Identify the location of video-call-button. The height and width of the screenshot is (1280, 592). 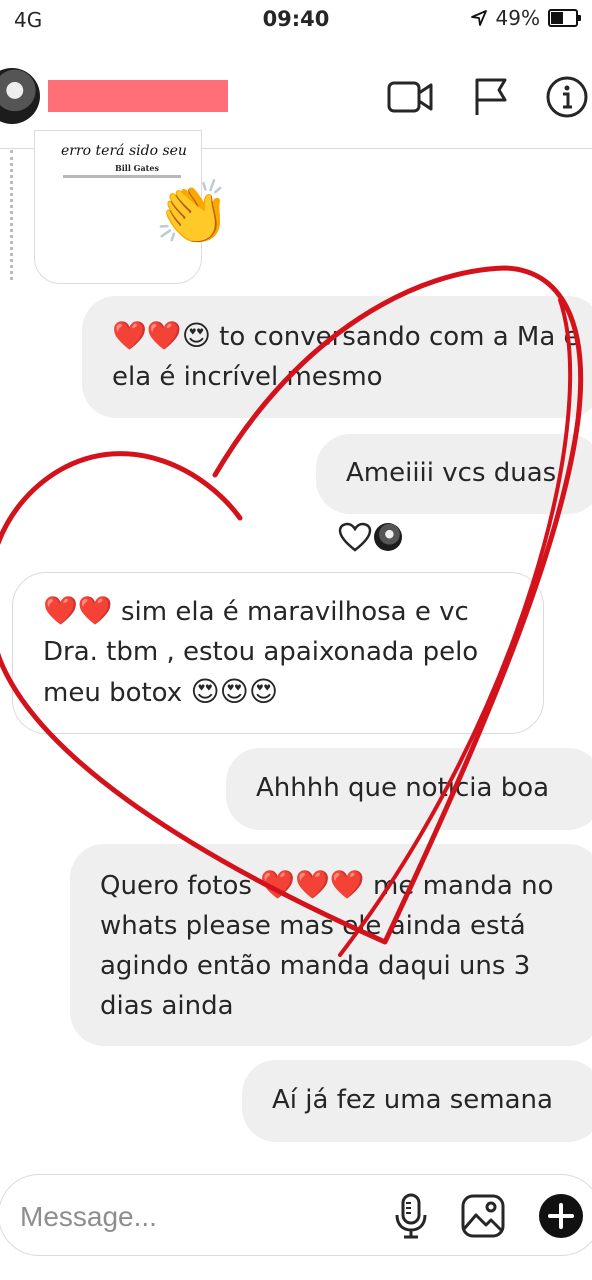
(411, 97).